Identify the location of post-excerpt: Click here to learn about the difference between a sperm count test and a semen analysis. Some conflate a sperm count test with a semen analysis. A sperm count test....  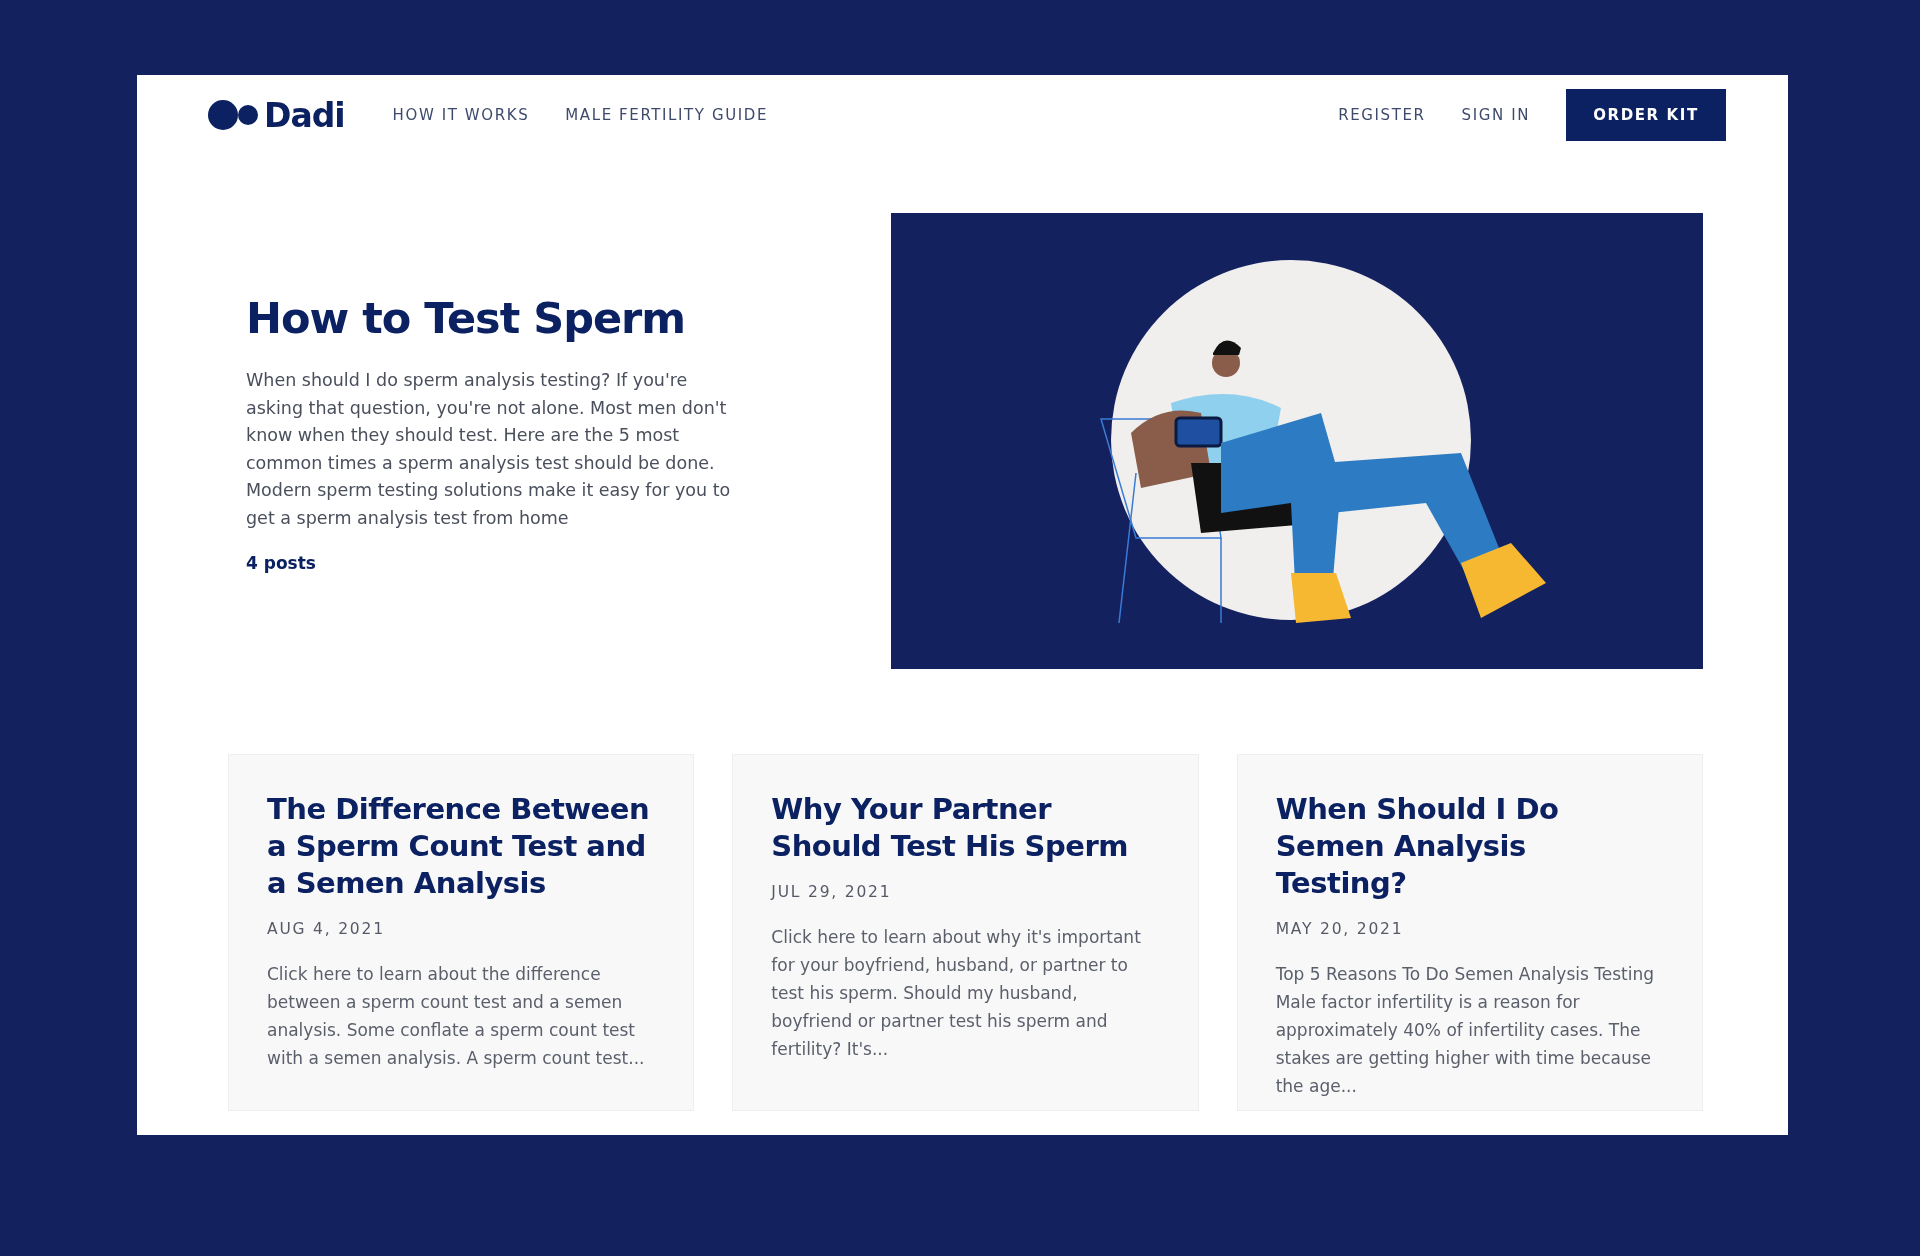
(456, 1016).